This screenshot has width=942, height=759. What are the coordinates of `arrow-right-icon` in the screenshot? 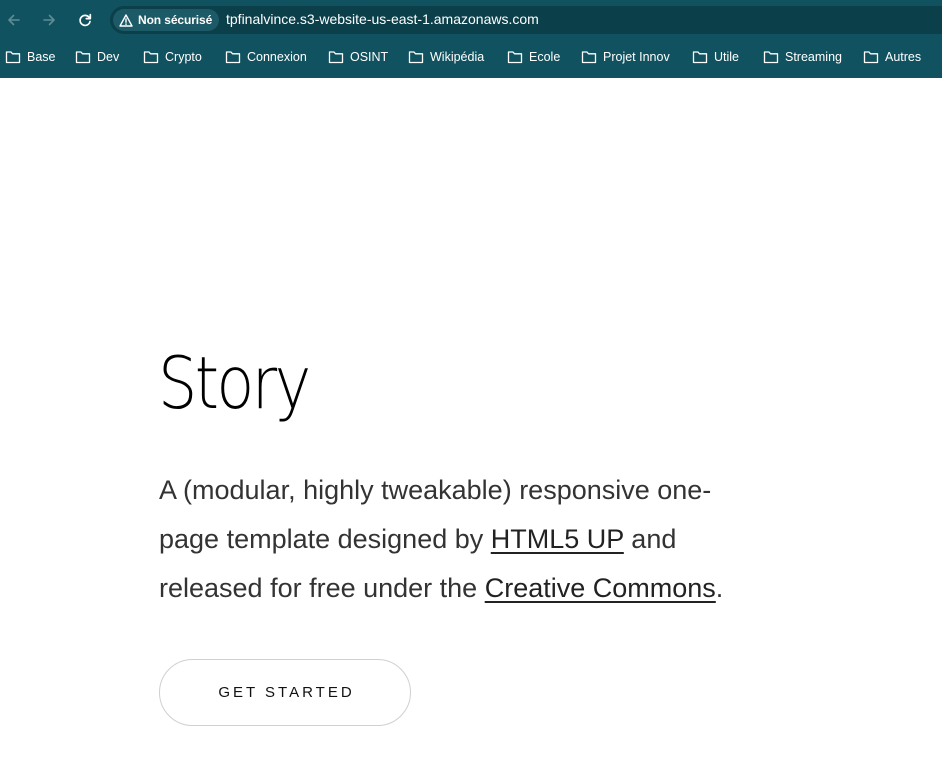 It's located at (49, 20).